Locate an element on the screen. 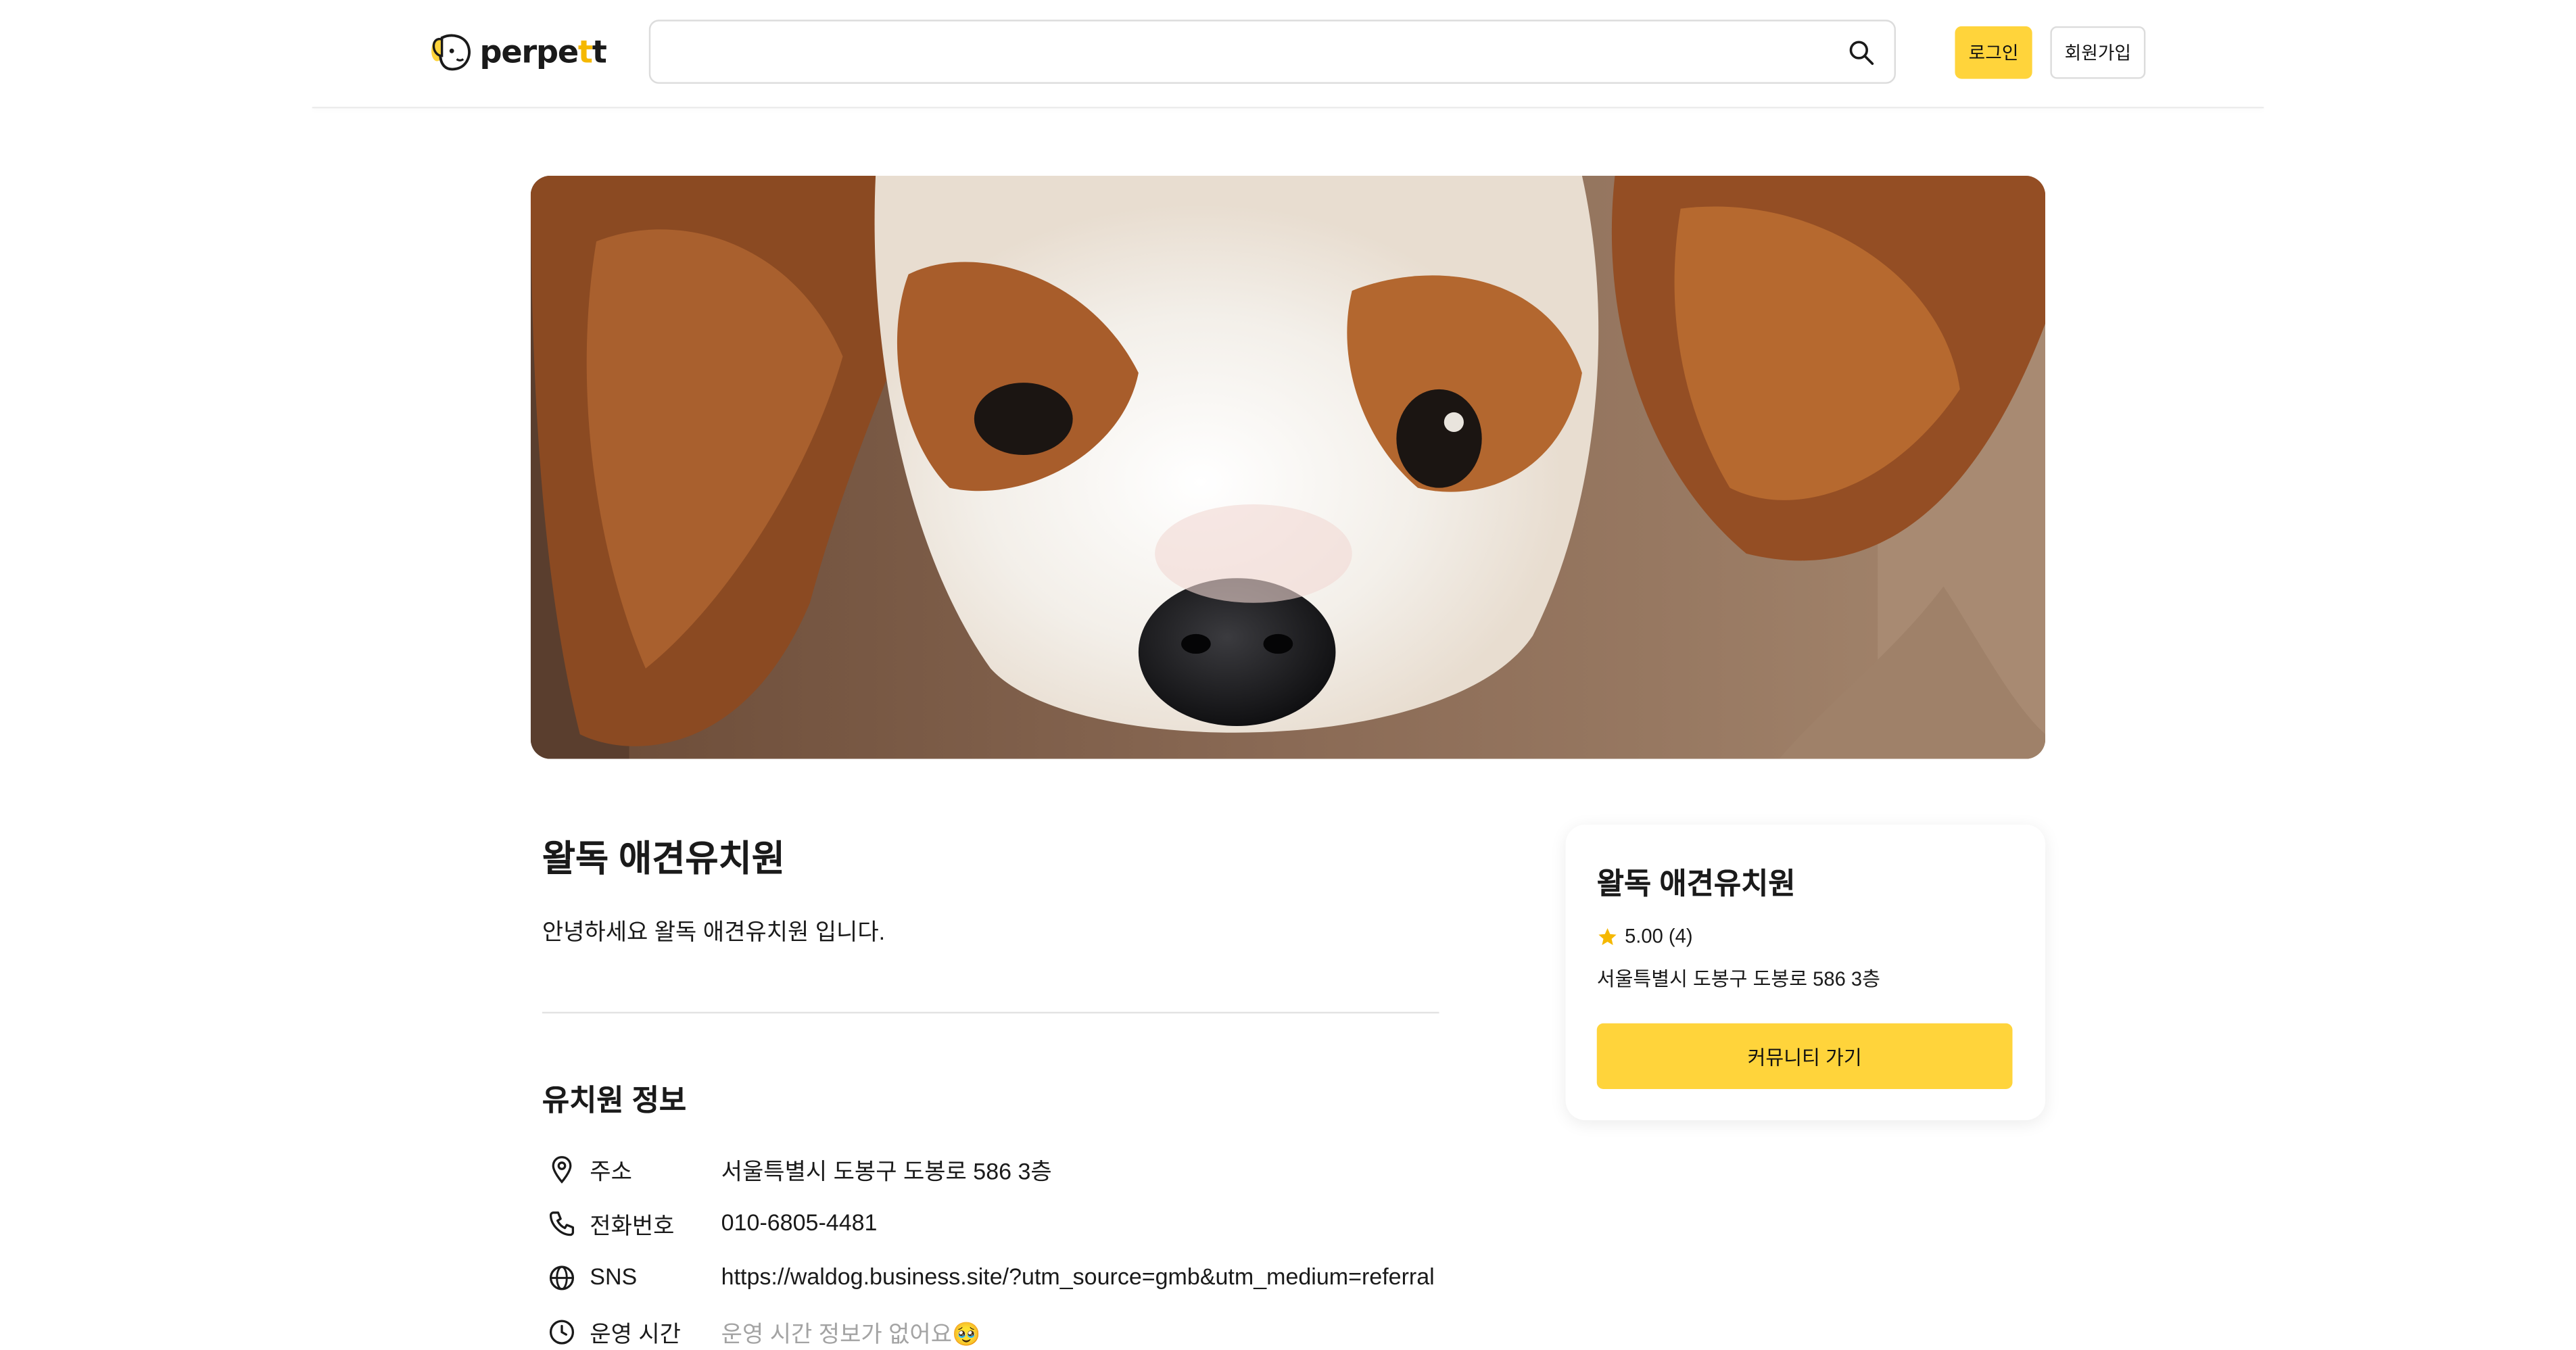  card-title: 왈독 애견유치원 is located at coordinates (1696, 883).